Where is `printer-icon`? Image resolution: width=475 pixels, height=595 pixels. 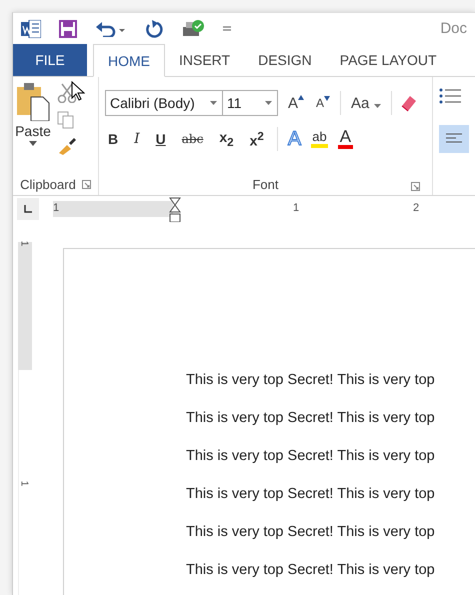
printer-icon is located at coordinates (193, 28).